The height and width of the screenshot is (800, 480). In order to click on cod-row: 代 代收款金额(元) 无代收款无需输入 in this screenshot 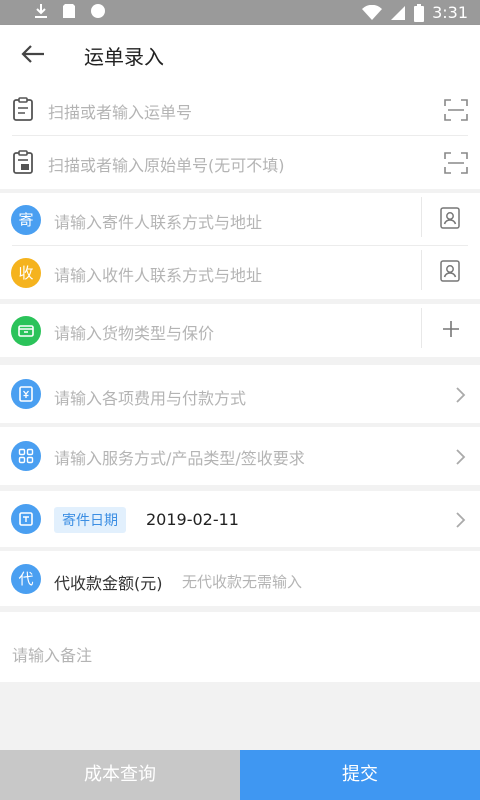, I will do `click(240, 578)`.